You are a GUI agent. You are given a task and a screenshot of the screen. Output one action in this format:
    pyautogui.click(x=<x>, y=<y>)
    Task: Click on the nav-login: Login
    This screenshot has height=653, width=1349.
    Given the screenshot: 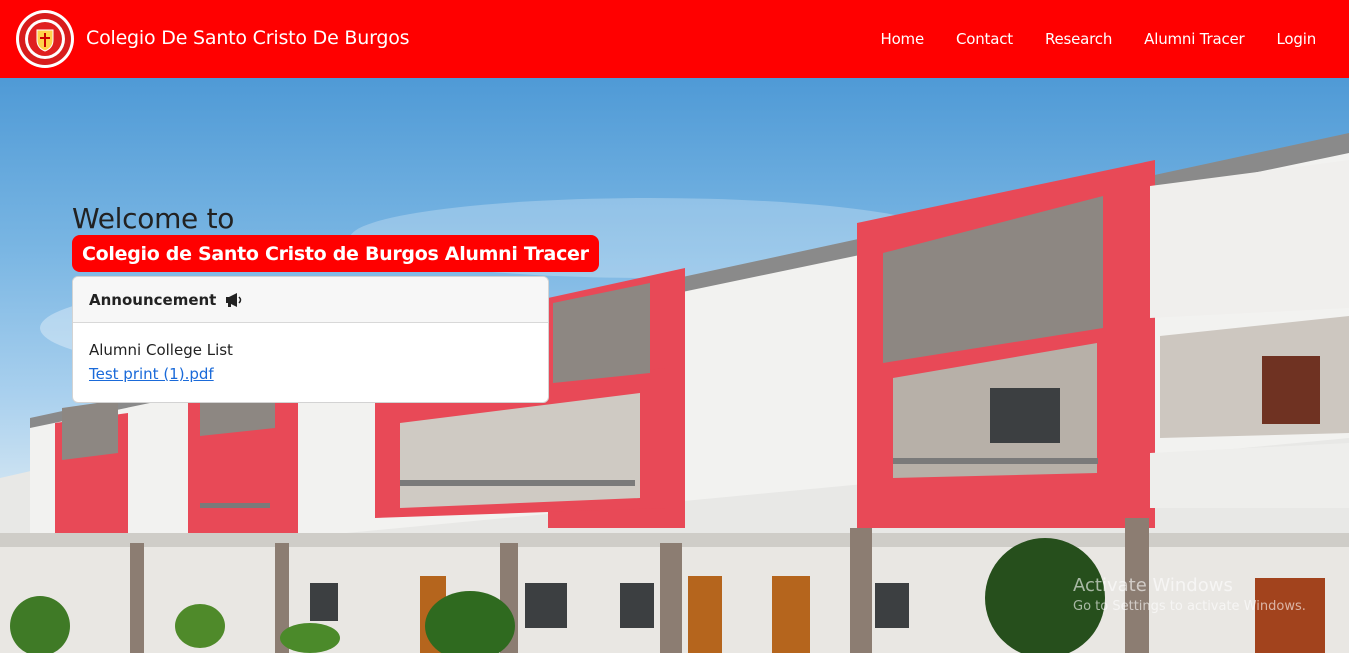 What is the action you would take?
    pyautogui.click(x=1297, y=39)
    